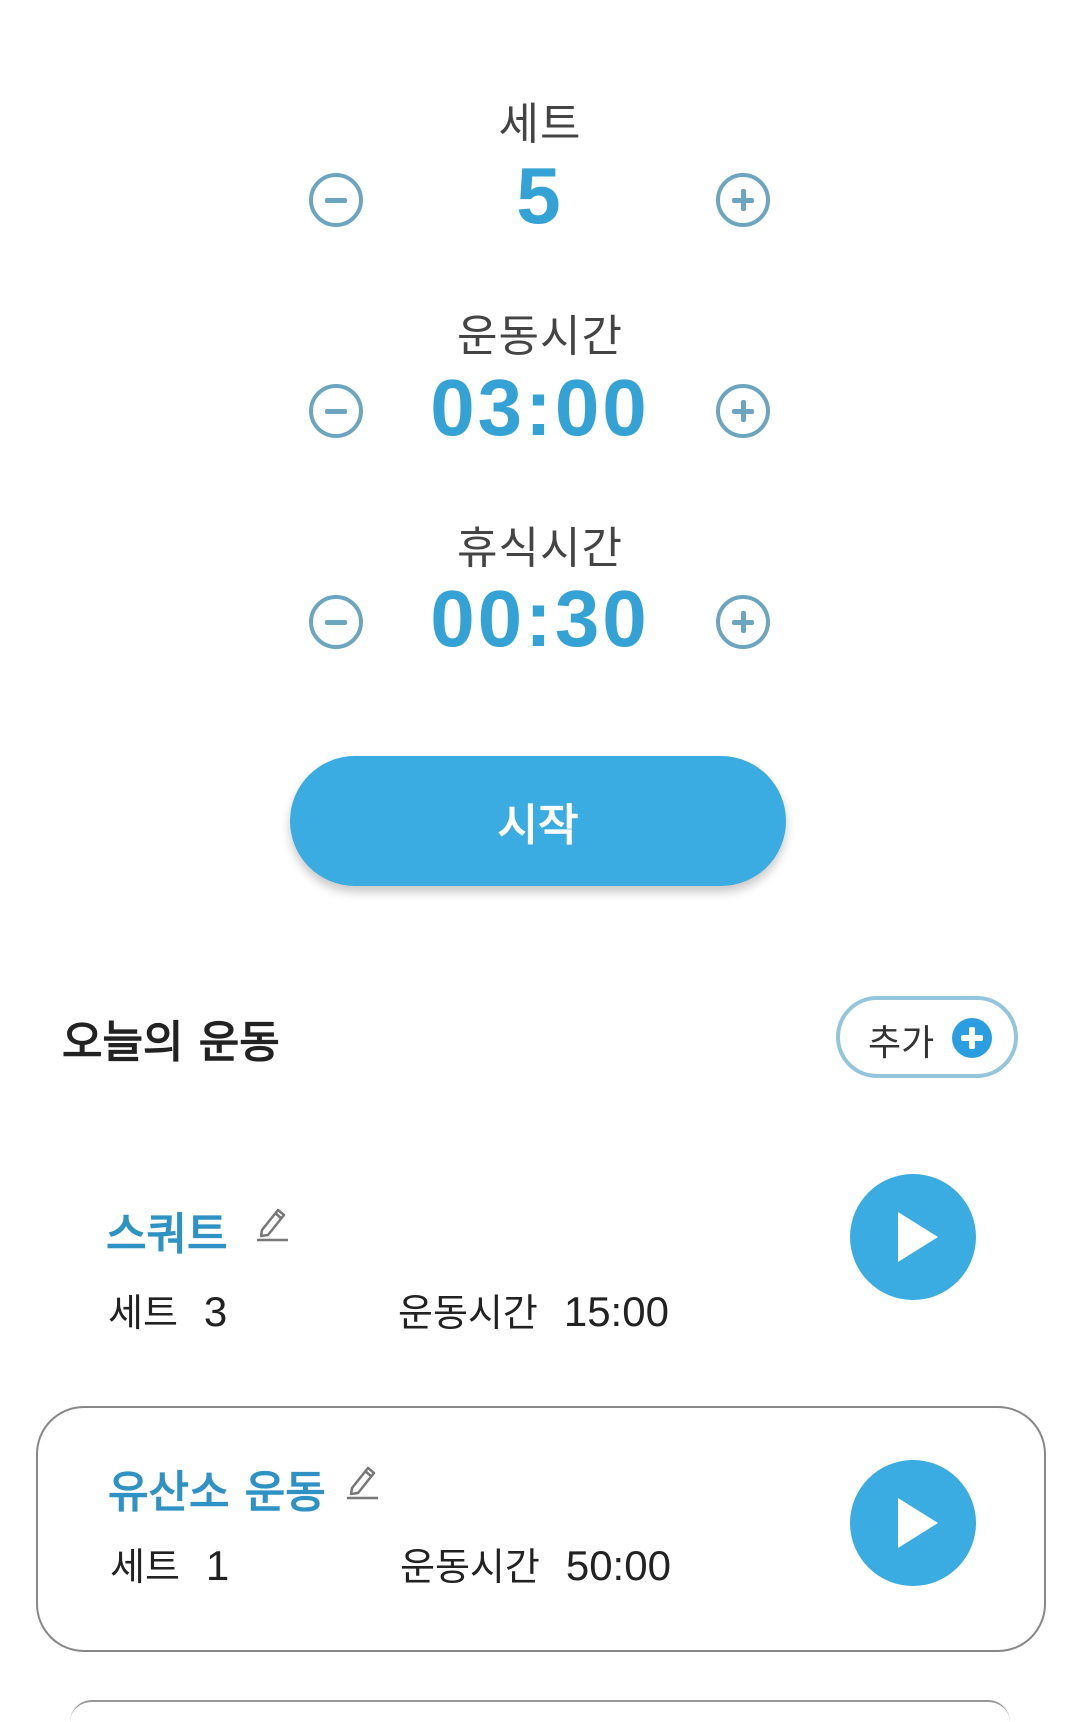 This screenshot has height=1722, width=1080. Describe the element at coordinates (540, 407) in the screenshot. I see `exercise-time-value: 03:00` at that location.